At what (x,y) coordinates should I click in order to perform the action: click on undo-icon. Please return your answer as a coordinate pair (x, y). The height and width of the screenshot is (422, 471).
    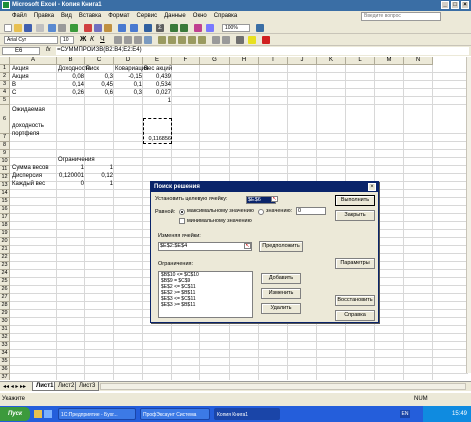
    Looking at the image, I should click on (122, 28).